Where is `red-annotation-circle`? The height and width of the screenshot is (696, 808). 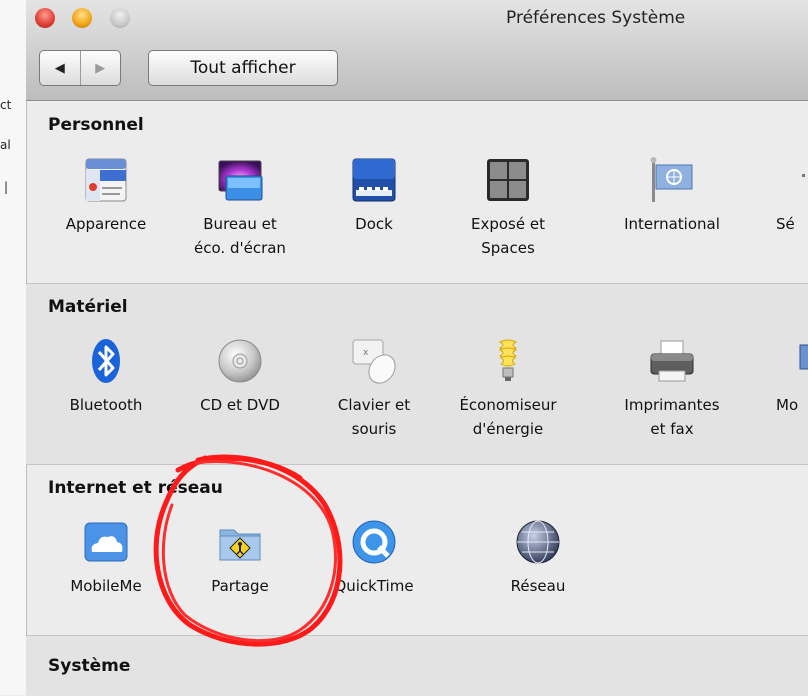
red-annotation-circle is located at coordinates (248, 550).